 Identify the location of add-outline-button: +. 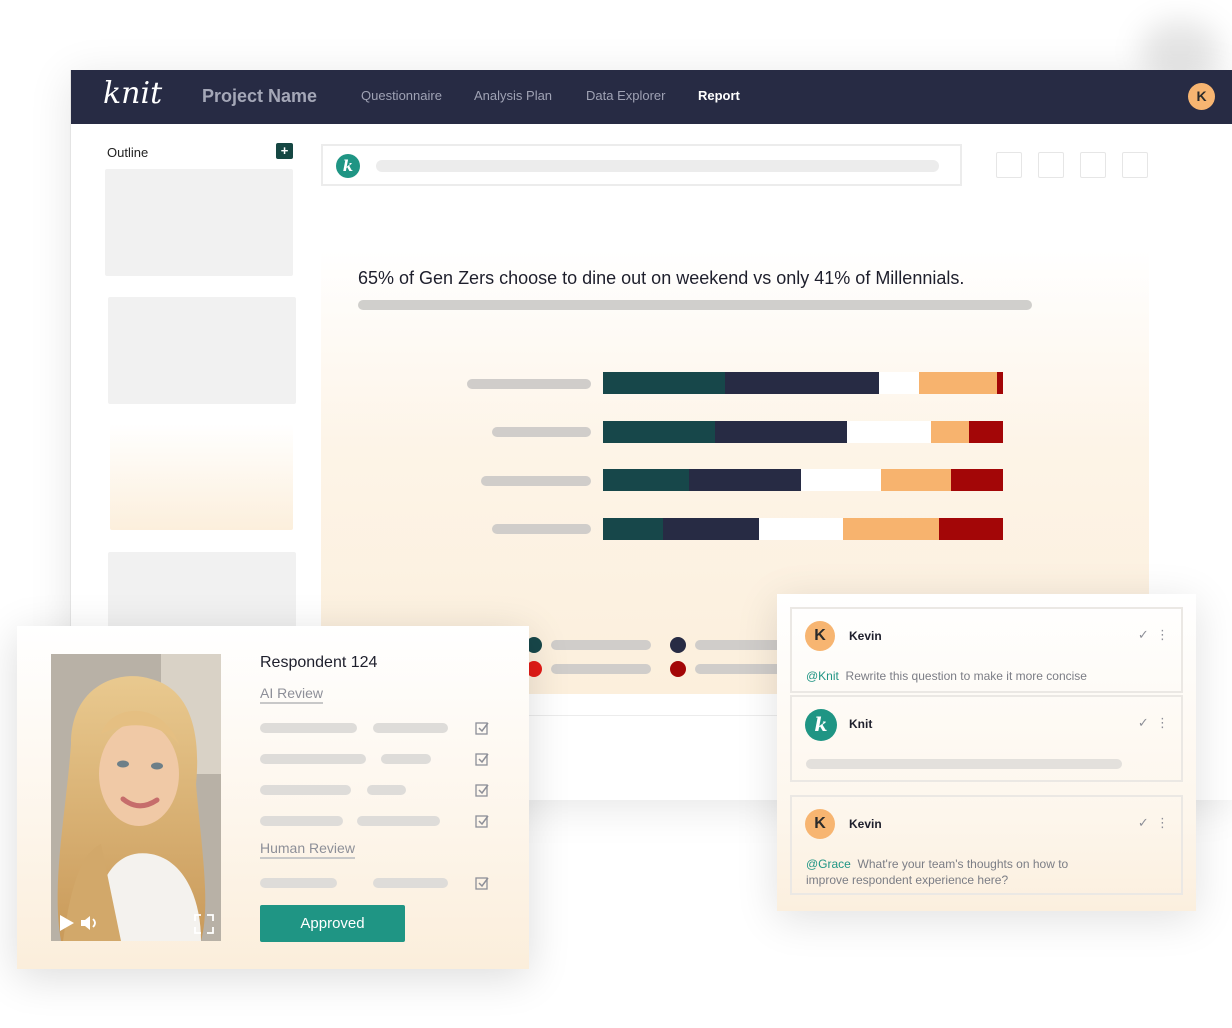
(284, 151).